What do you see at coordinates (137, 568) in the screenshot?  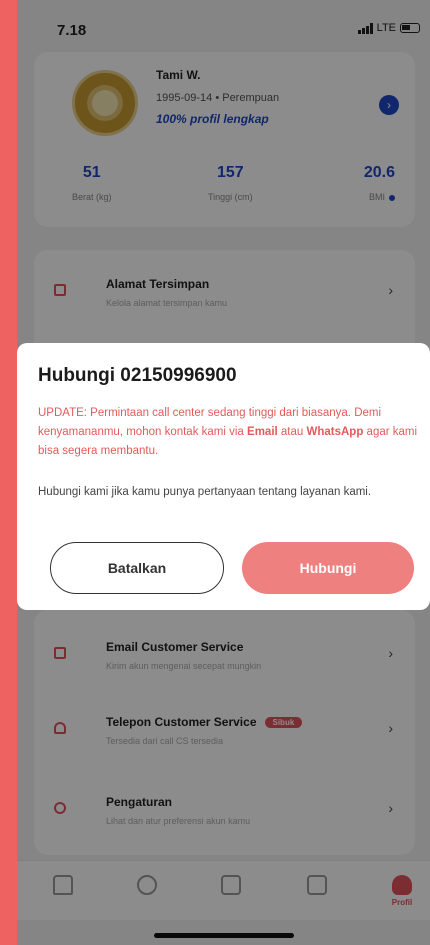 I see `cancel-button: Batalkan` at bounding box center [137, 568].